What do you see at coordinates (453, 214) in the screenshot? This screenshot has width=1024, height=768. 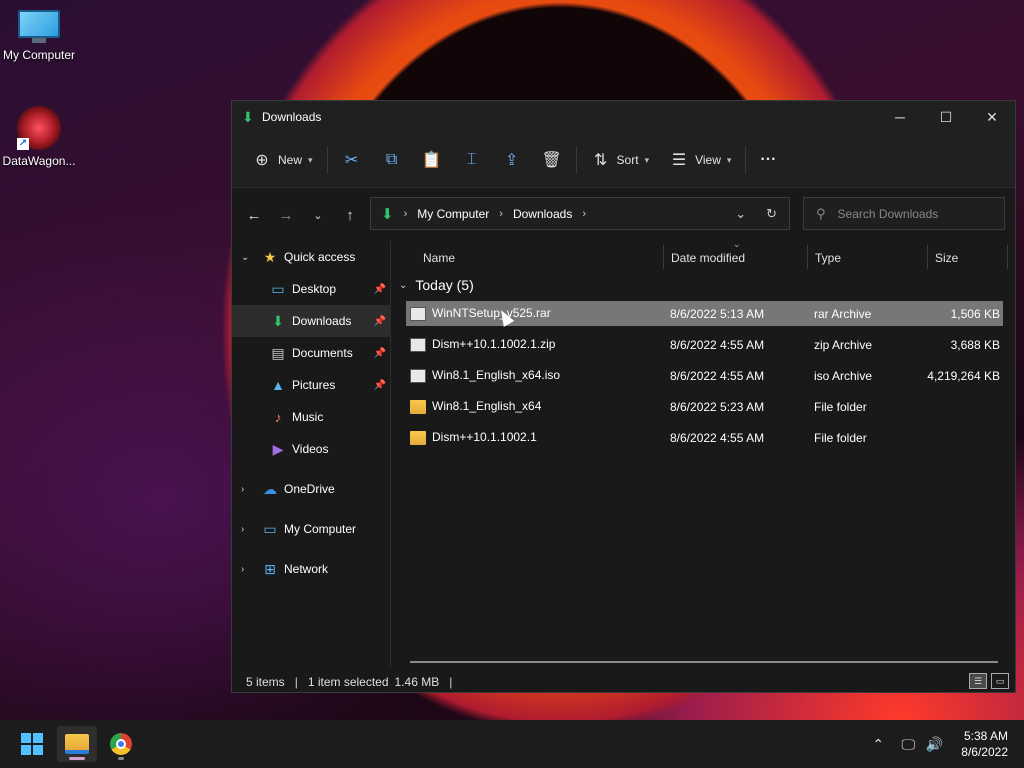 I see `breadcrumb-item: My Computer` at bounding box center [453, 214].